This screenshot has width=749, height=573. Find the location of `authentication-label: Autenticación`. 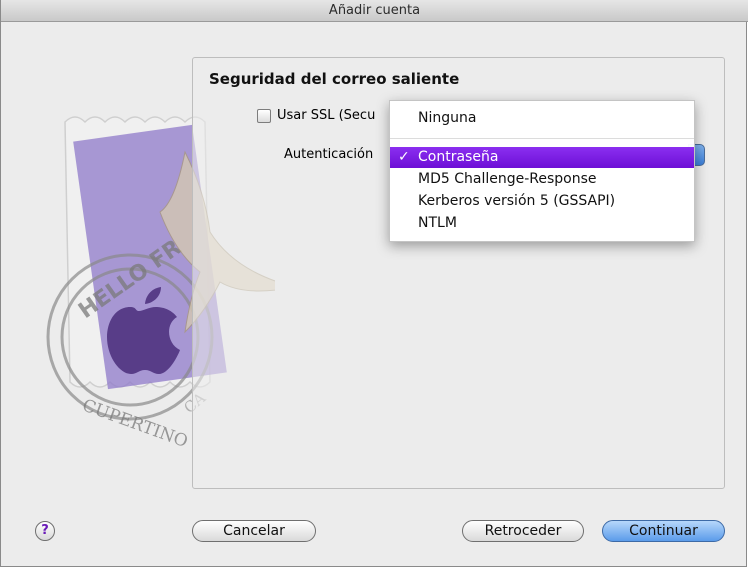

authentication-label: Autenticación is located at coordinates (329, 154).